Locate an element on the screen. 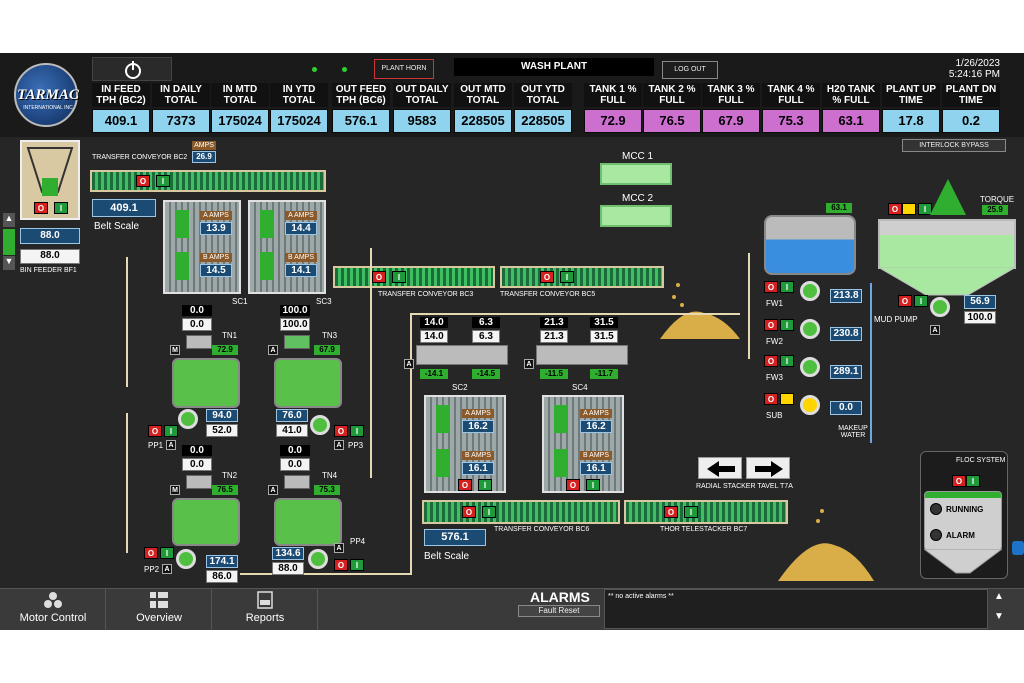 The width and height of the screenshot is (1024, 683). bf1-speed-value: 88.0 is located at coordinates (50, 256).